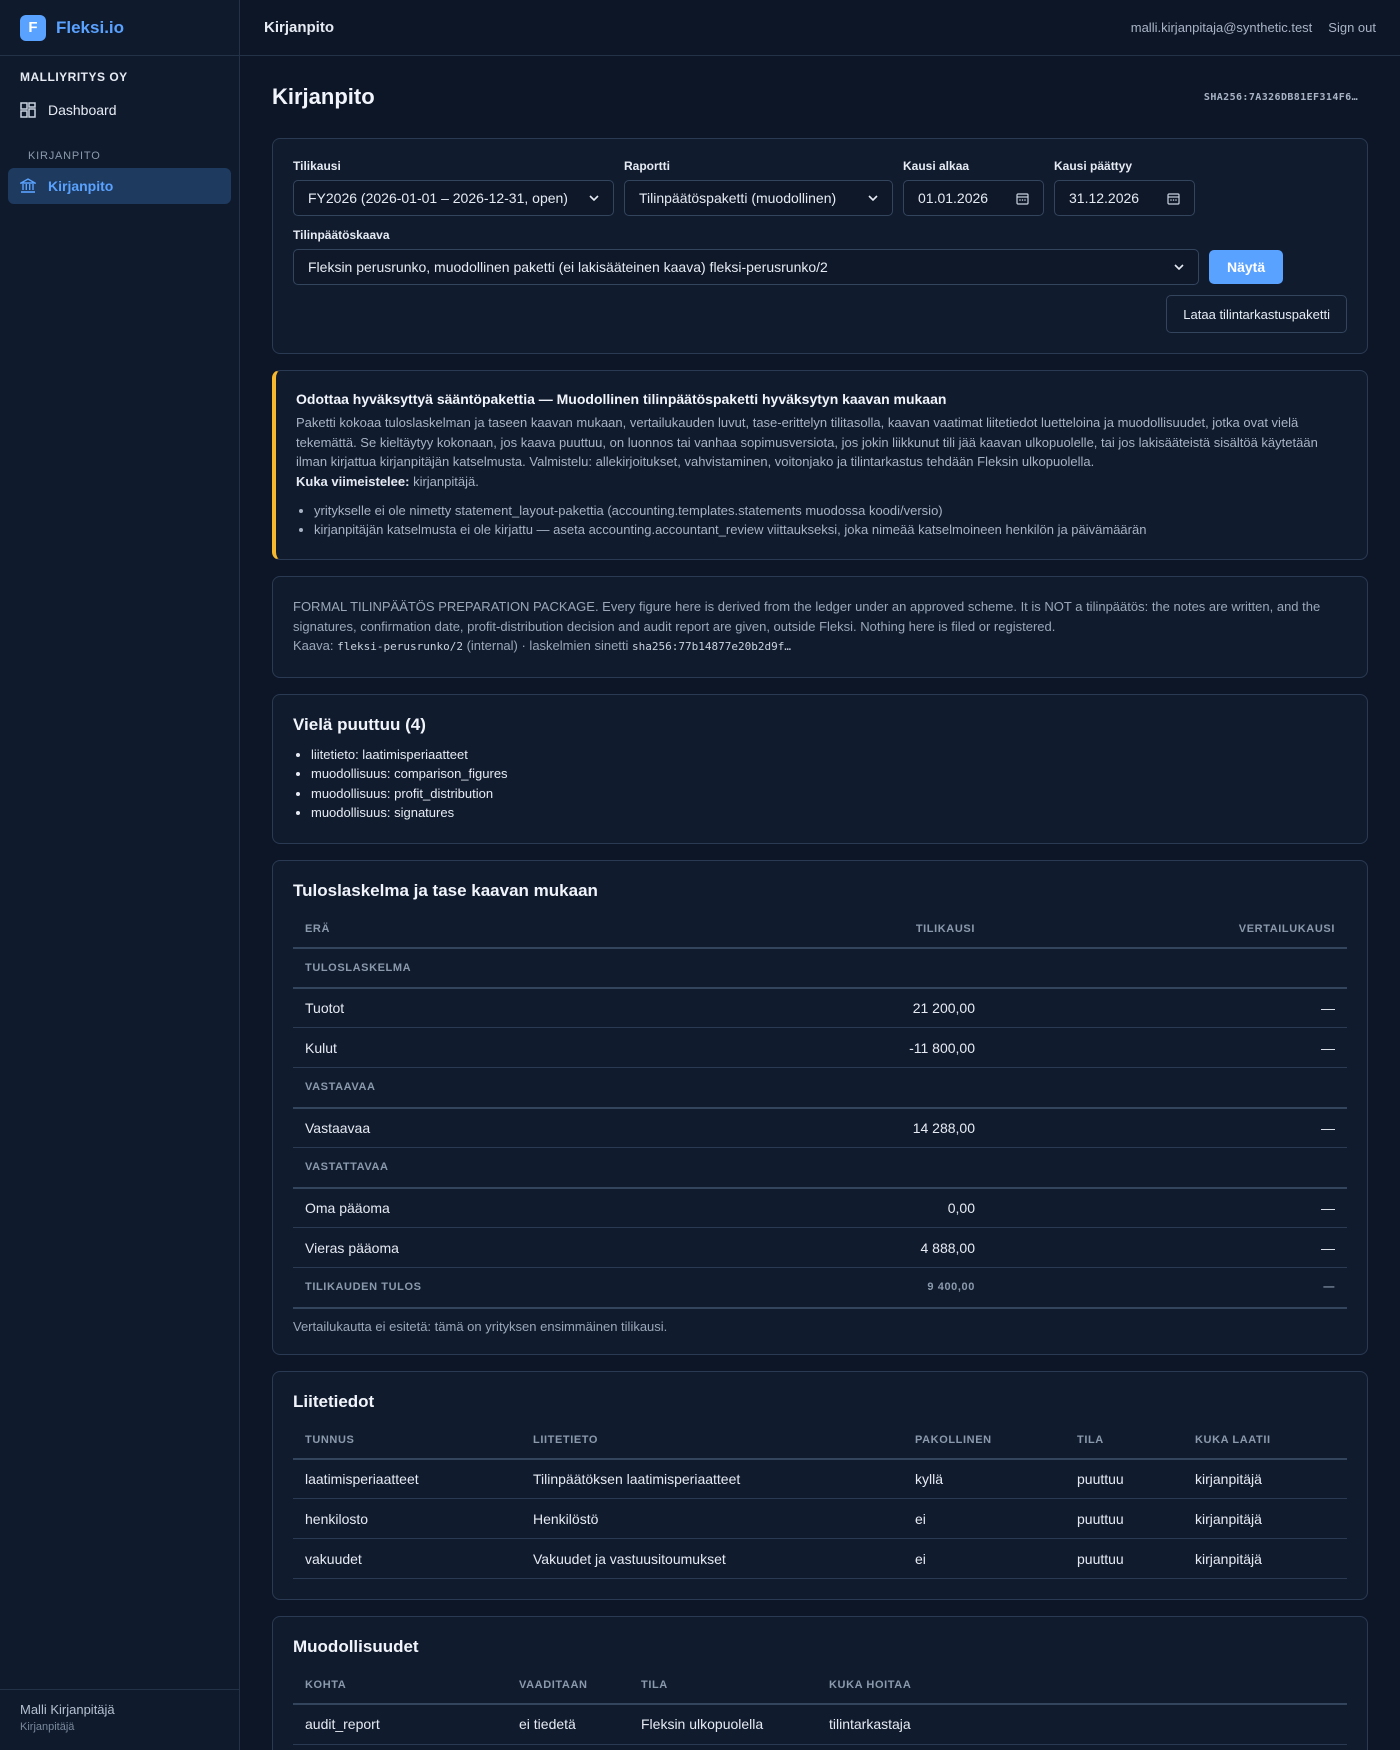  What do you see at coordinates (877, 1288) in the screenshot?
I see `total-value: 9 400,00` at bounding box center [877, 1288].